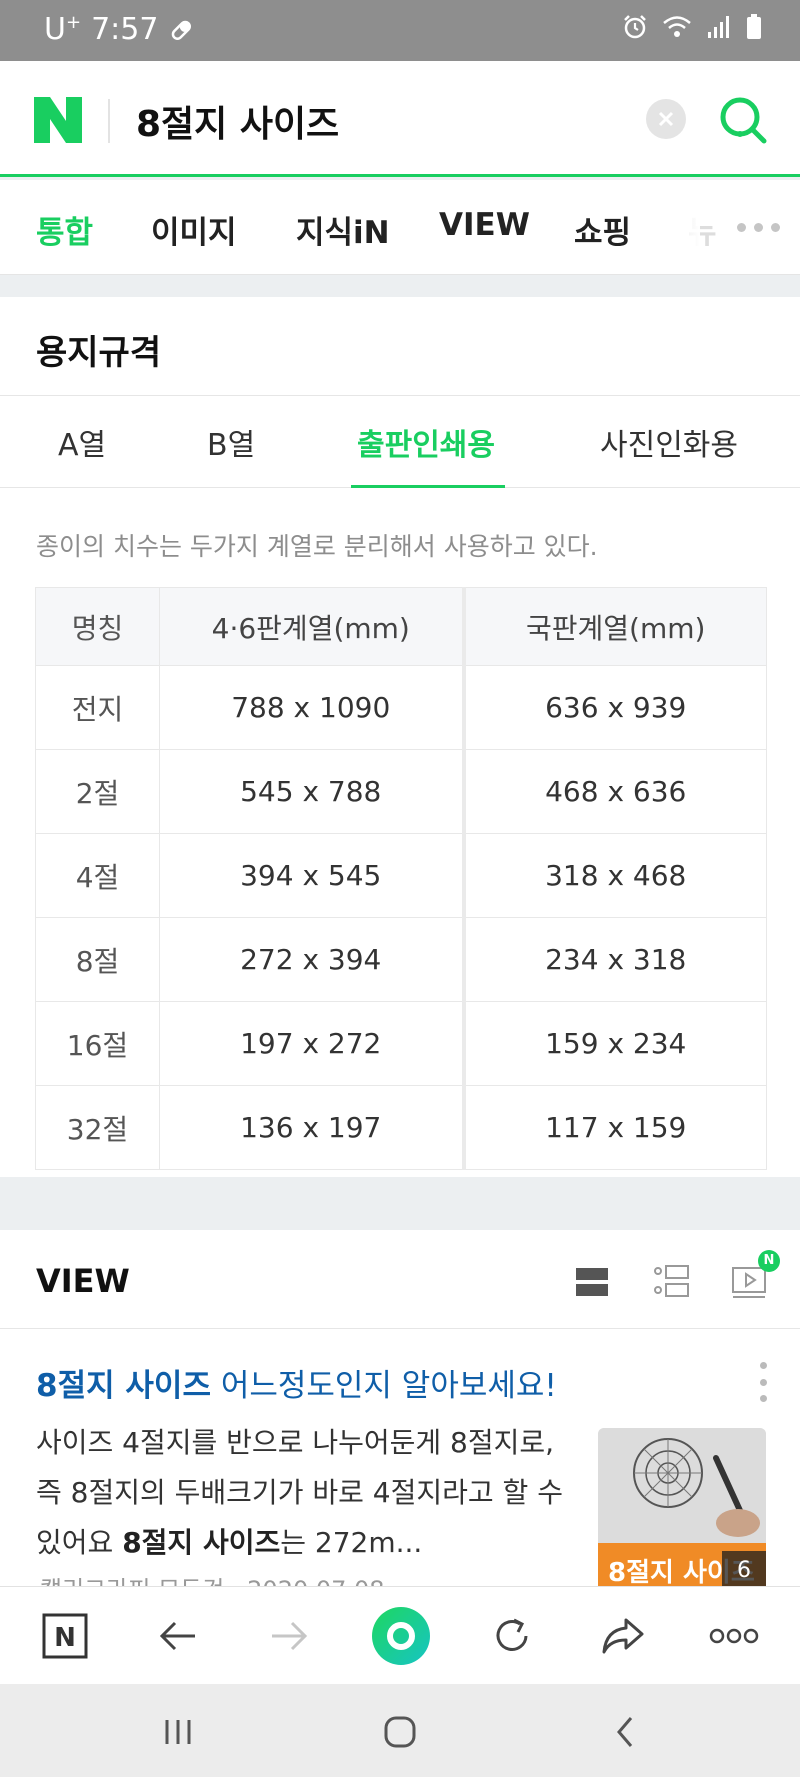 This screenshot has width=800, height=1777. What do you see at coordinates (400, 1328) in the screenshot?
I see `divider` at bounding box center [400, 1328].